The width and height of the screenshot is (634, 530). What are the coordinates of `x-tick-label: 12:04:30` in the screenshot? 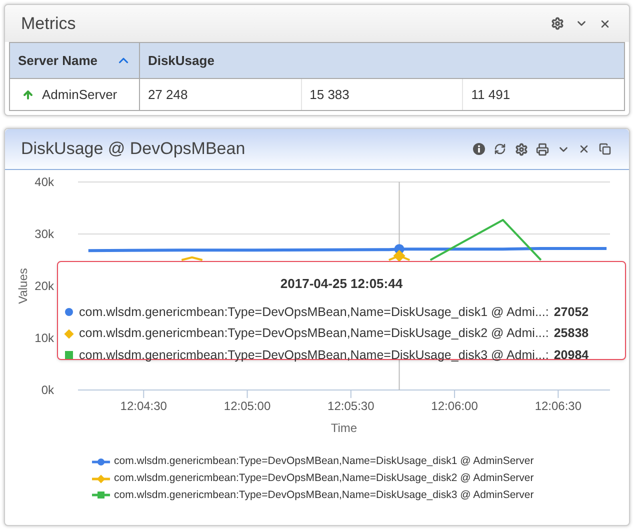 It's located at (143, 406).